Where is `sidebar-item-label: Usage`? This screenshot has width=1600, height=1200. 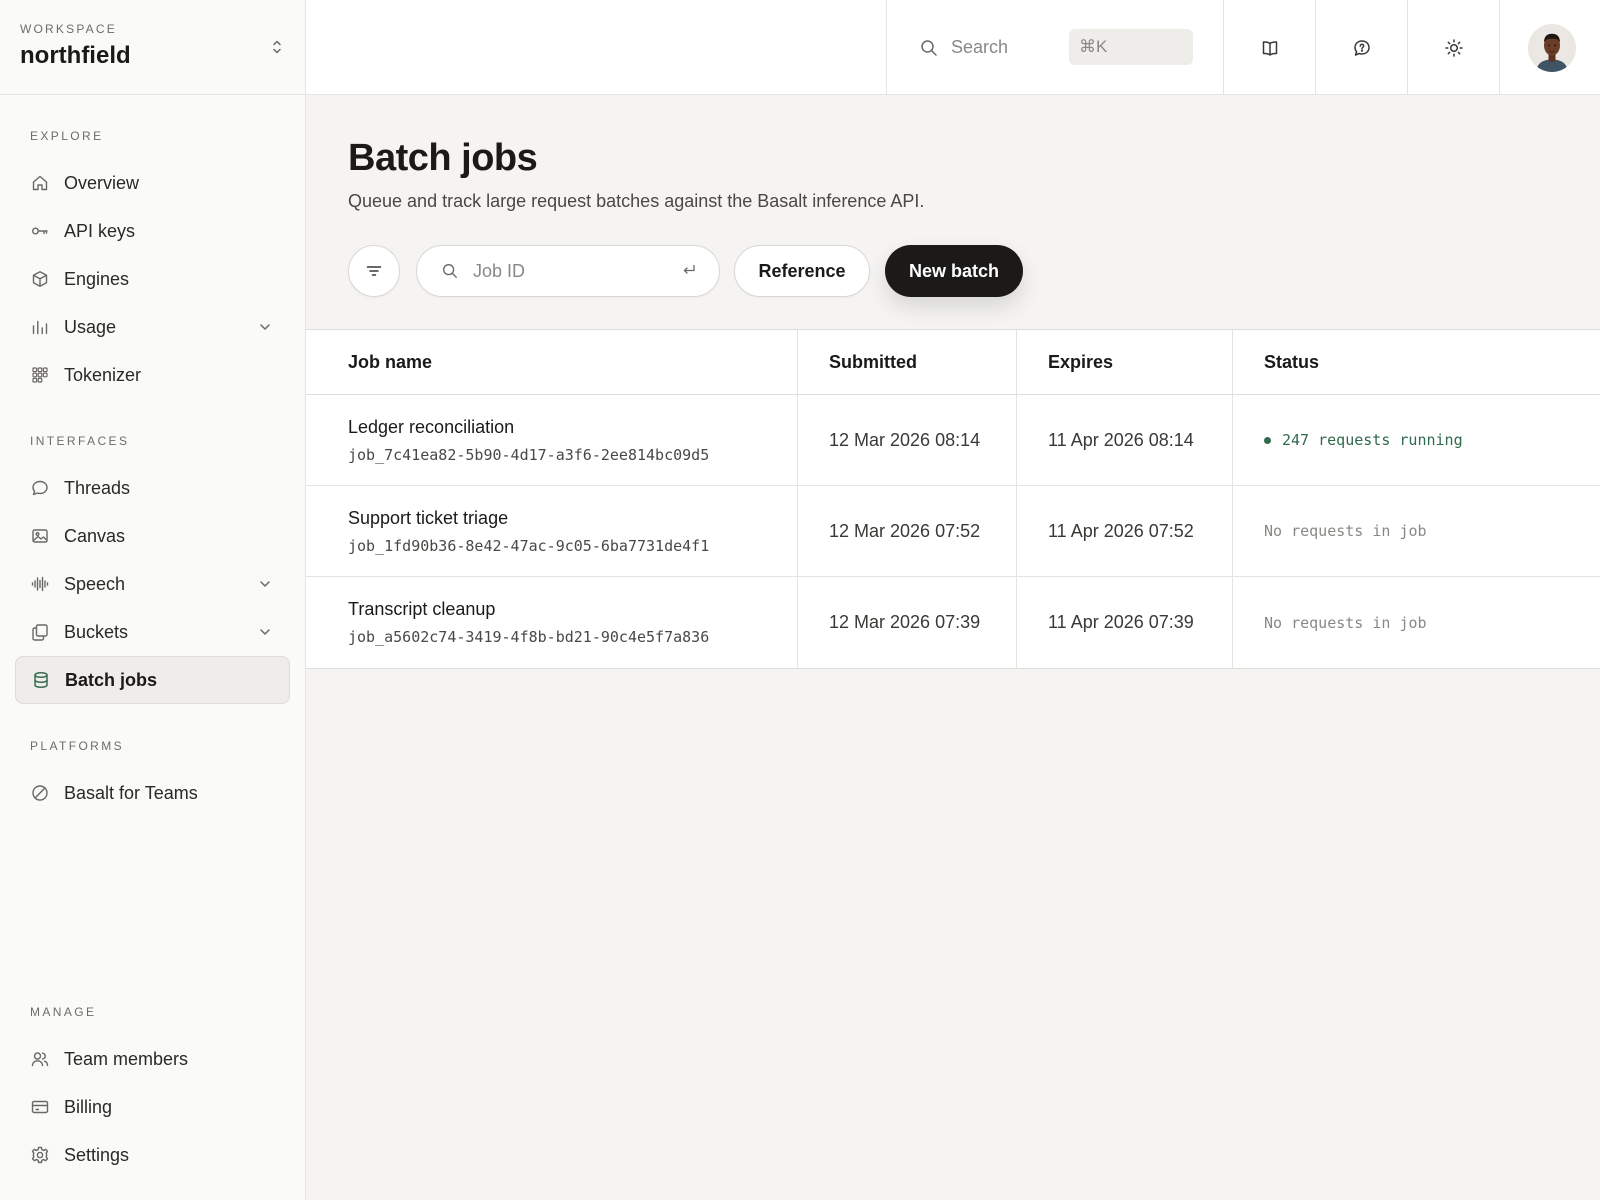
sidebar-item-label: Usage is located at coordinates (90, 326).